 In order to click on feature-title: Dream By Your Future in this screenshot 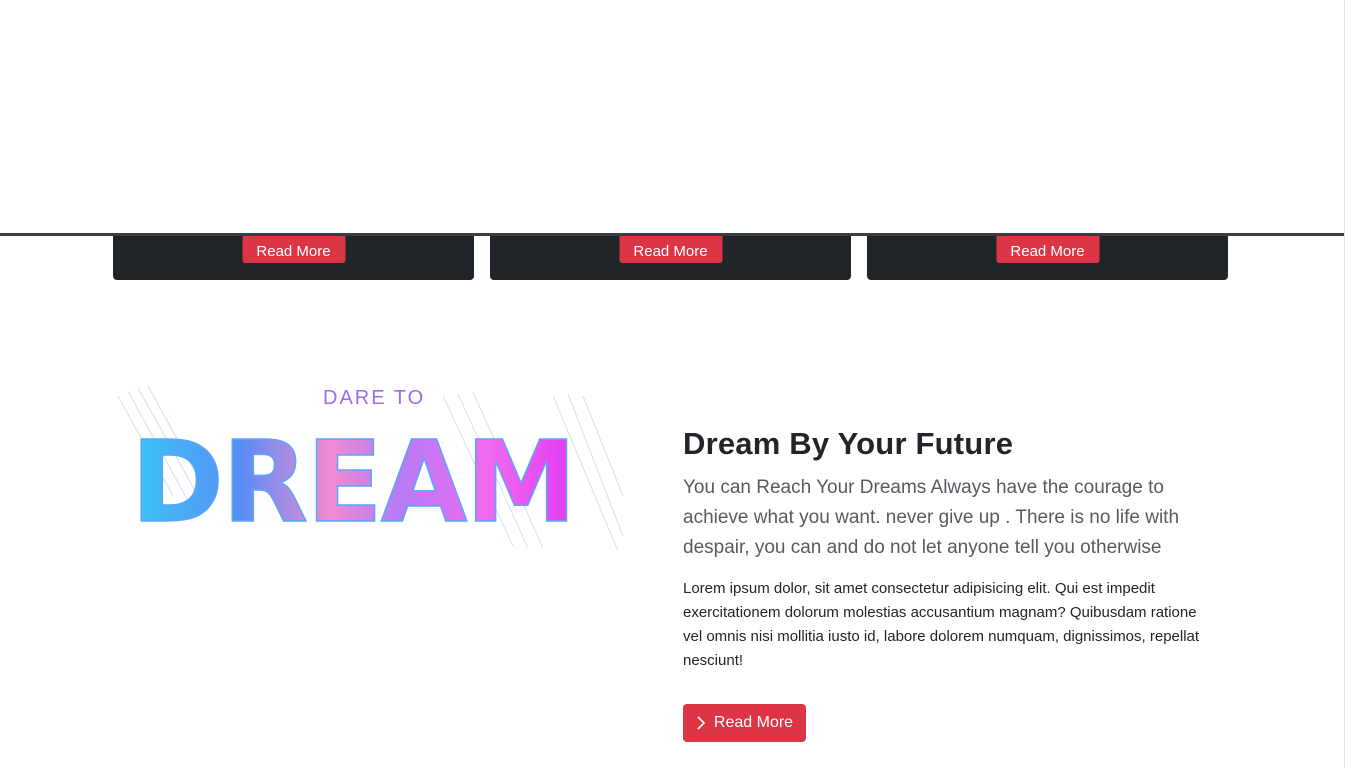, I will do `click(848, 443)`.